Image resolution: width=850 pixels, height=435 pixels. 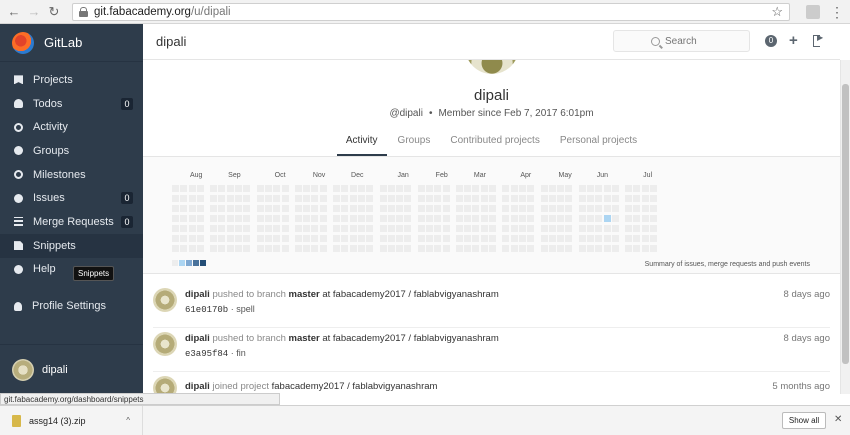 I want to click on sidebar-item-projects: Projects, so click(x=71, y=80).